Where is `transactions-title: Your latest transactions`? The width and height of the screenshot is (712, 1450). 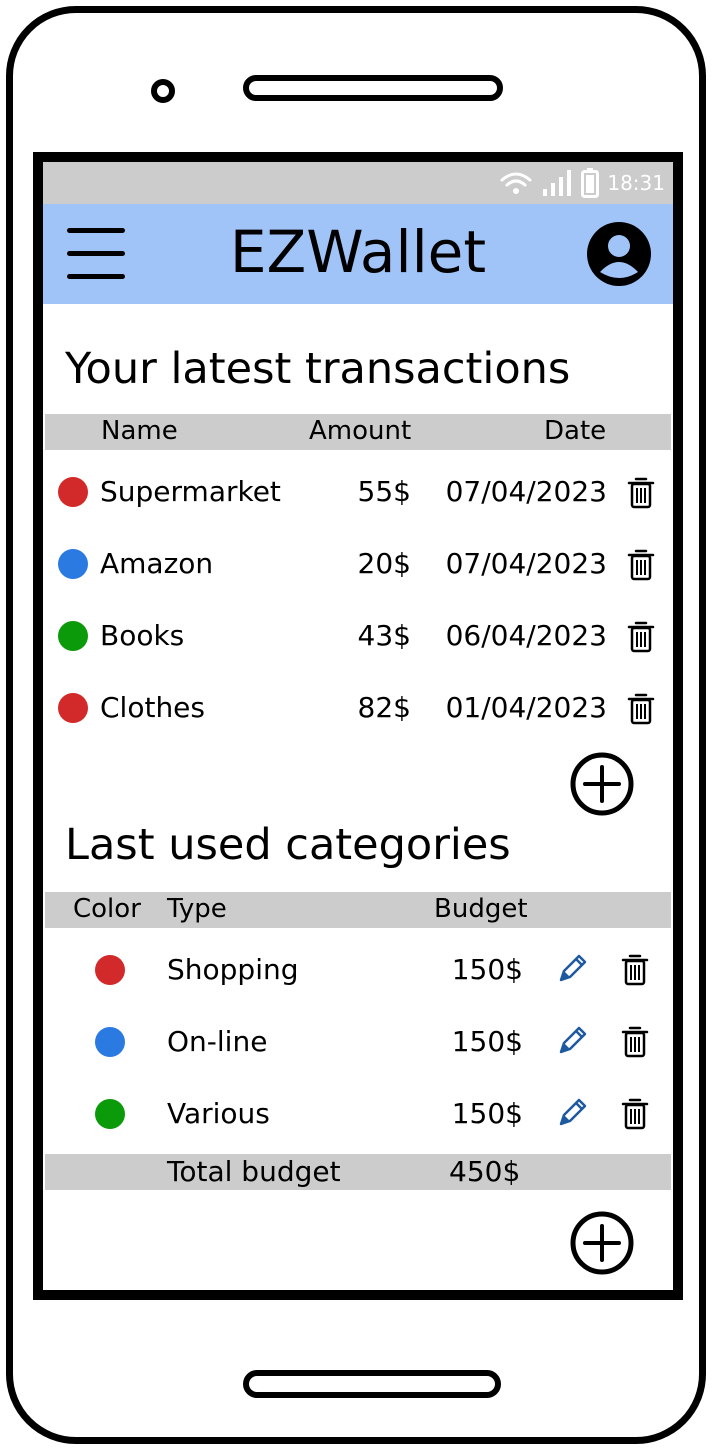
transactions-title: Your latest transactions is located at coordinates (318, 369).